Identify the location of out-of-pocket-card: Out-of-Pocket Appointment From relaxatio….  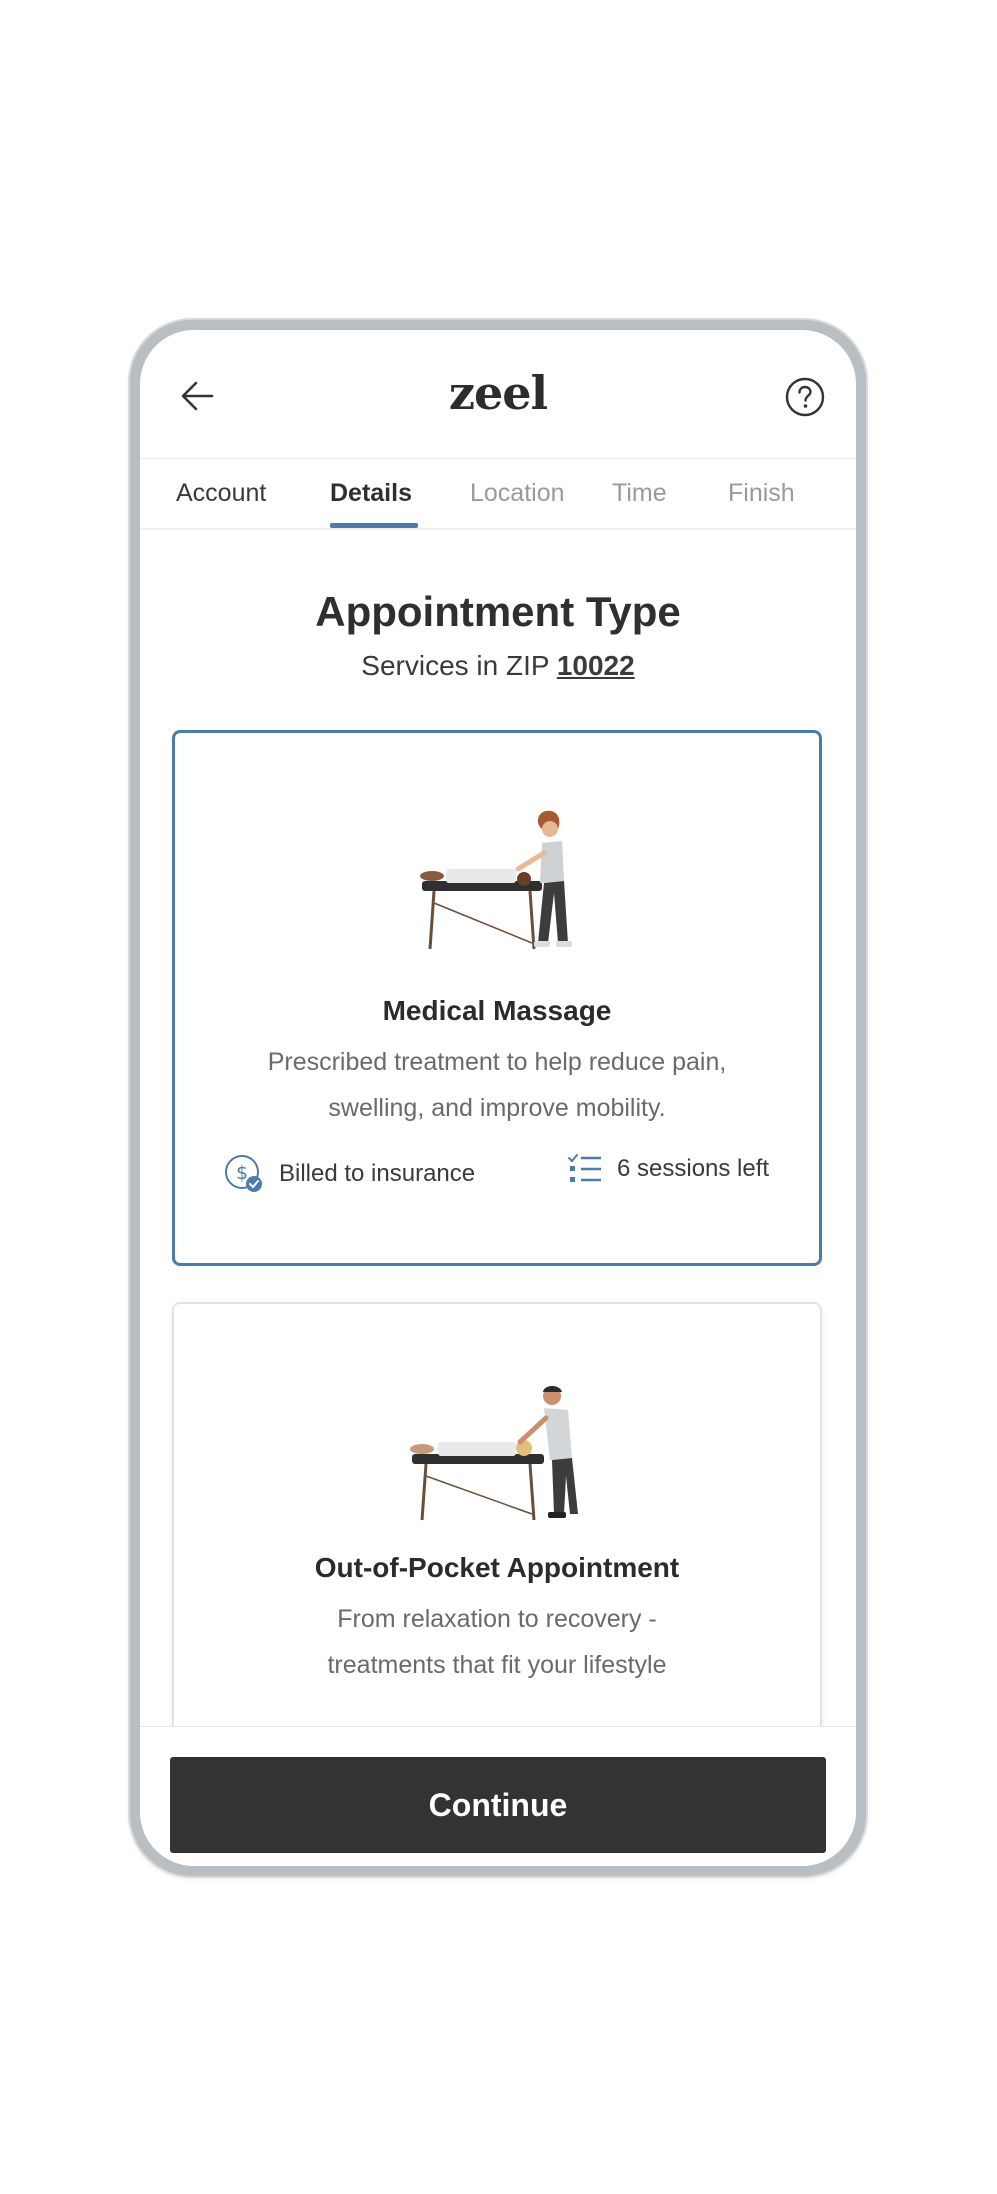
(497, 1522).